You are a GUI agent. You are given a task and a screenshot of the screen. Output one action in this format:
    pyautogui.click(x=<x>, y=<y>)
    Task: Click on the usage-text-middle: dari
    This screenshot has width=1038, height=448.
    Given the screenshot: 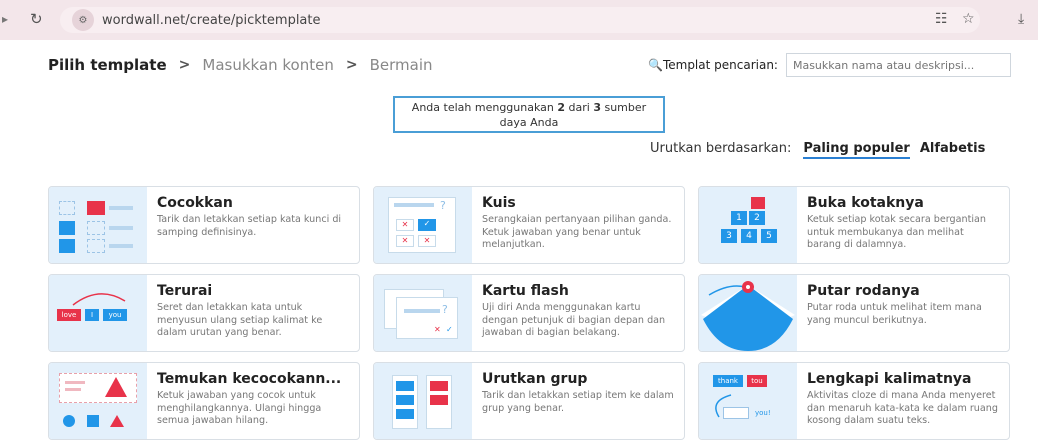 What is the action you would take?
    pyautogui.click(x=579, y=107)
    